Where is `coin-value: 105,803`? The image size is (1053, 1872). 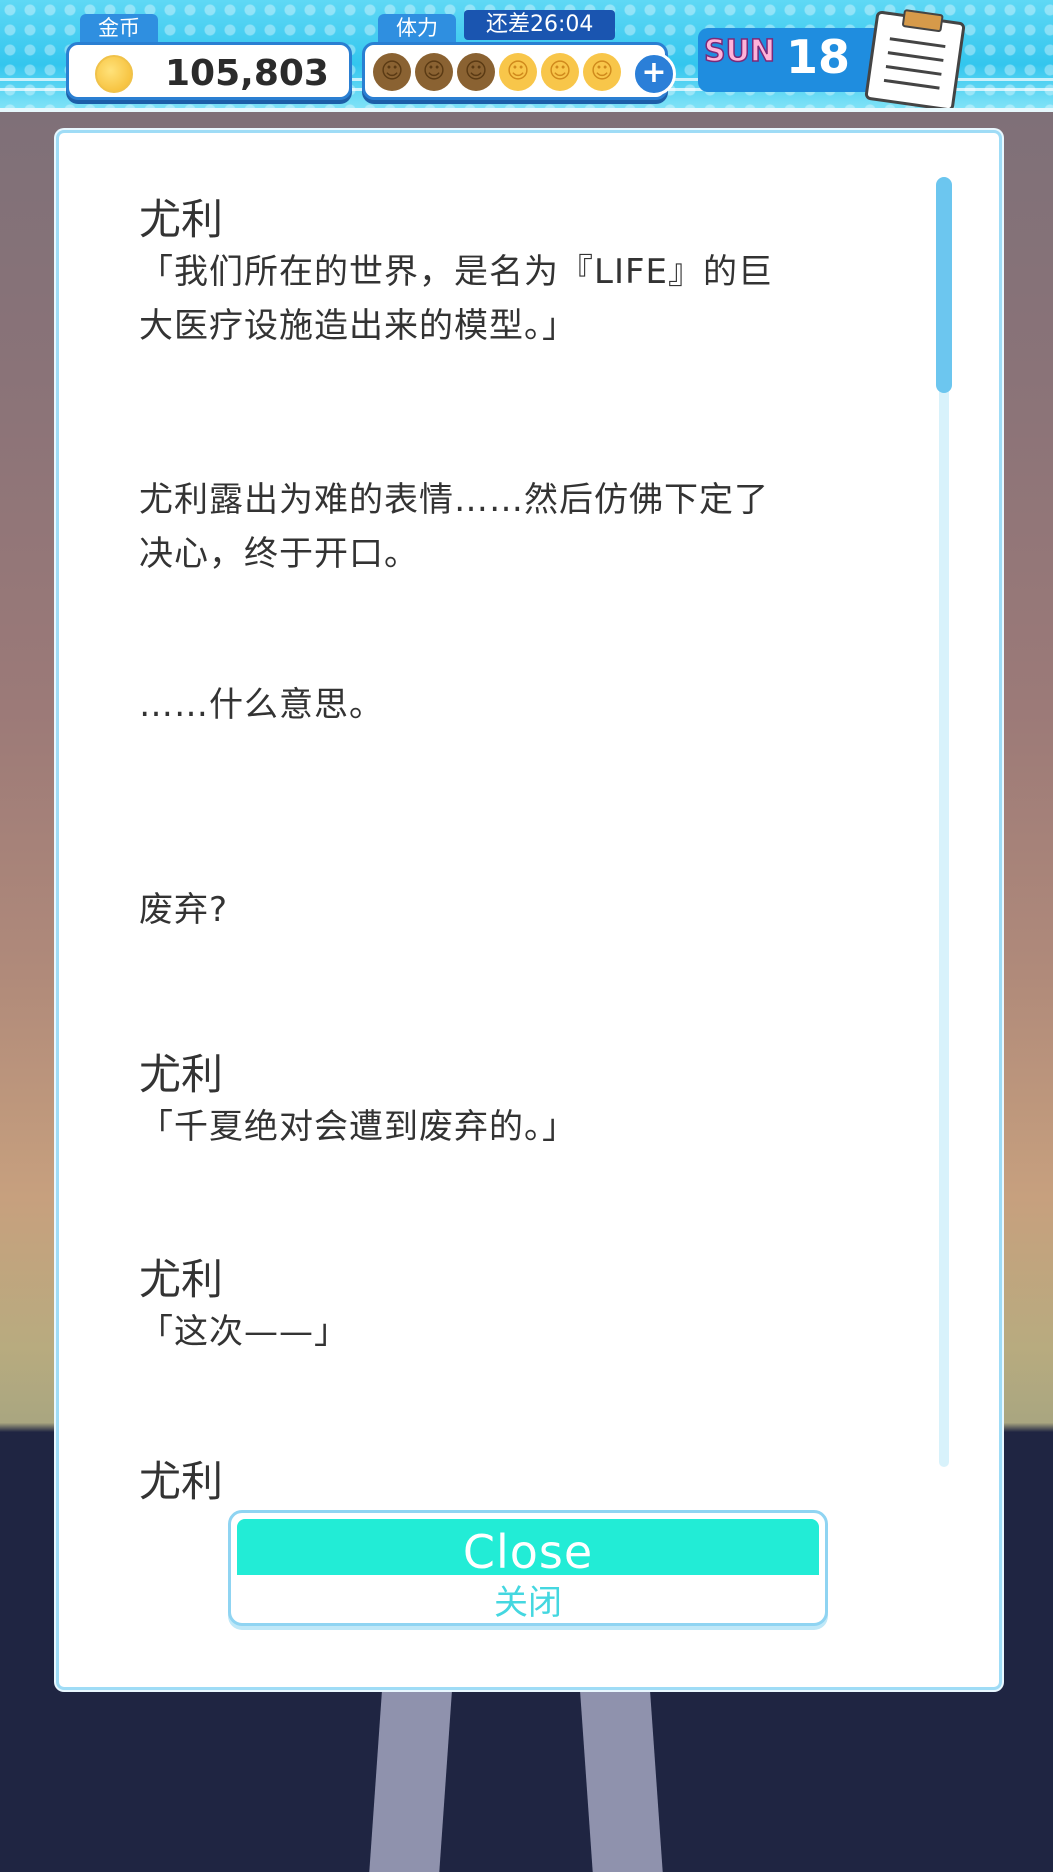
coin-value: 105,803 is located at coordinates (247, 73).